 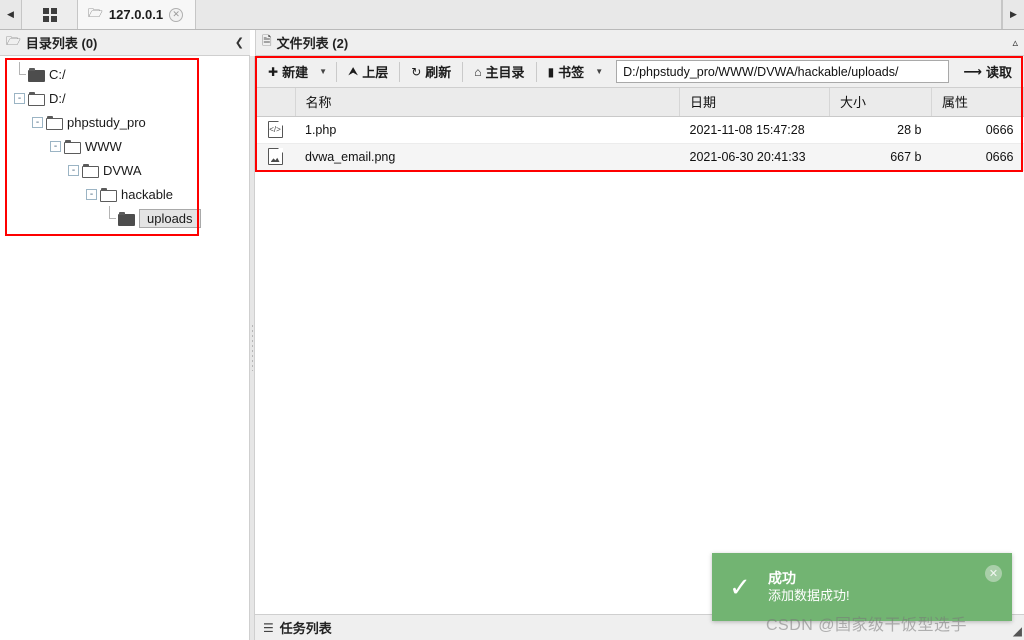 I want to click on resize-grip-icon: ◢, so click(x=1017, y=631).